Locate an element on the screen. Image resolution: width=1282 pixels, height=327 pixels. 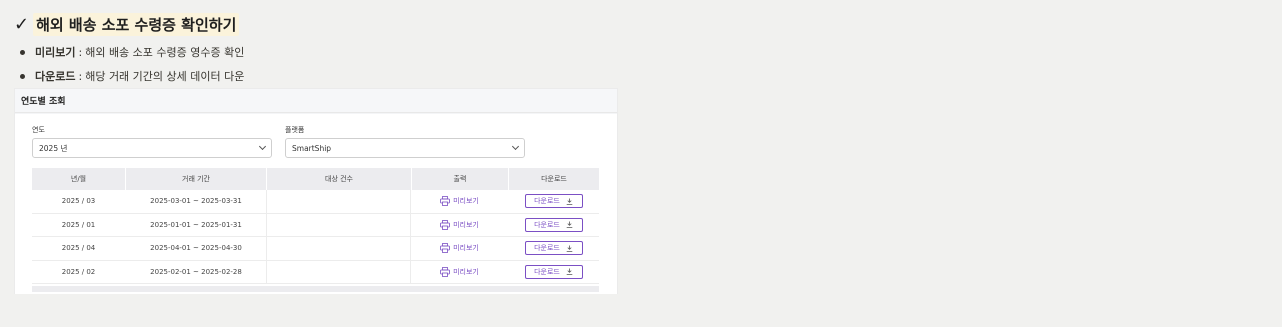
header-download: 다운로드 is located at coordinates (553, 179).